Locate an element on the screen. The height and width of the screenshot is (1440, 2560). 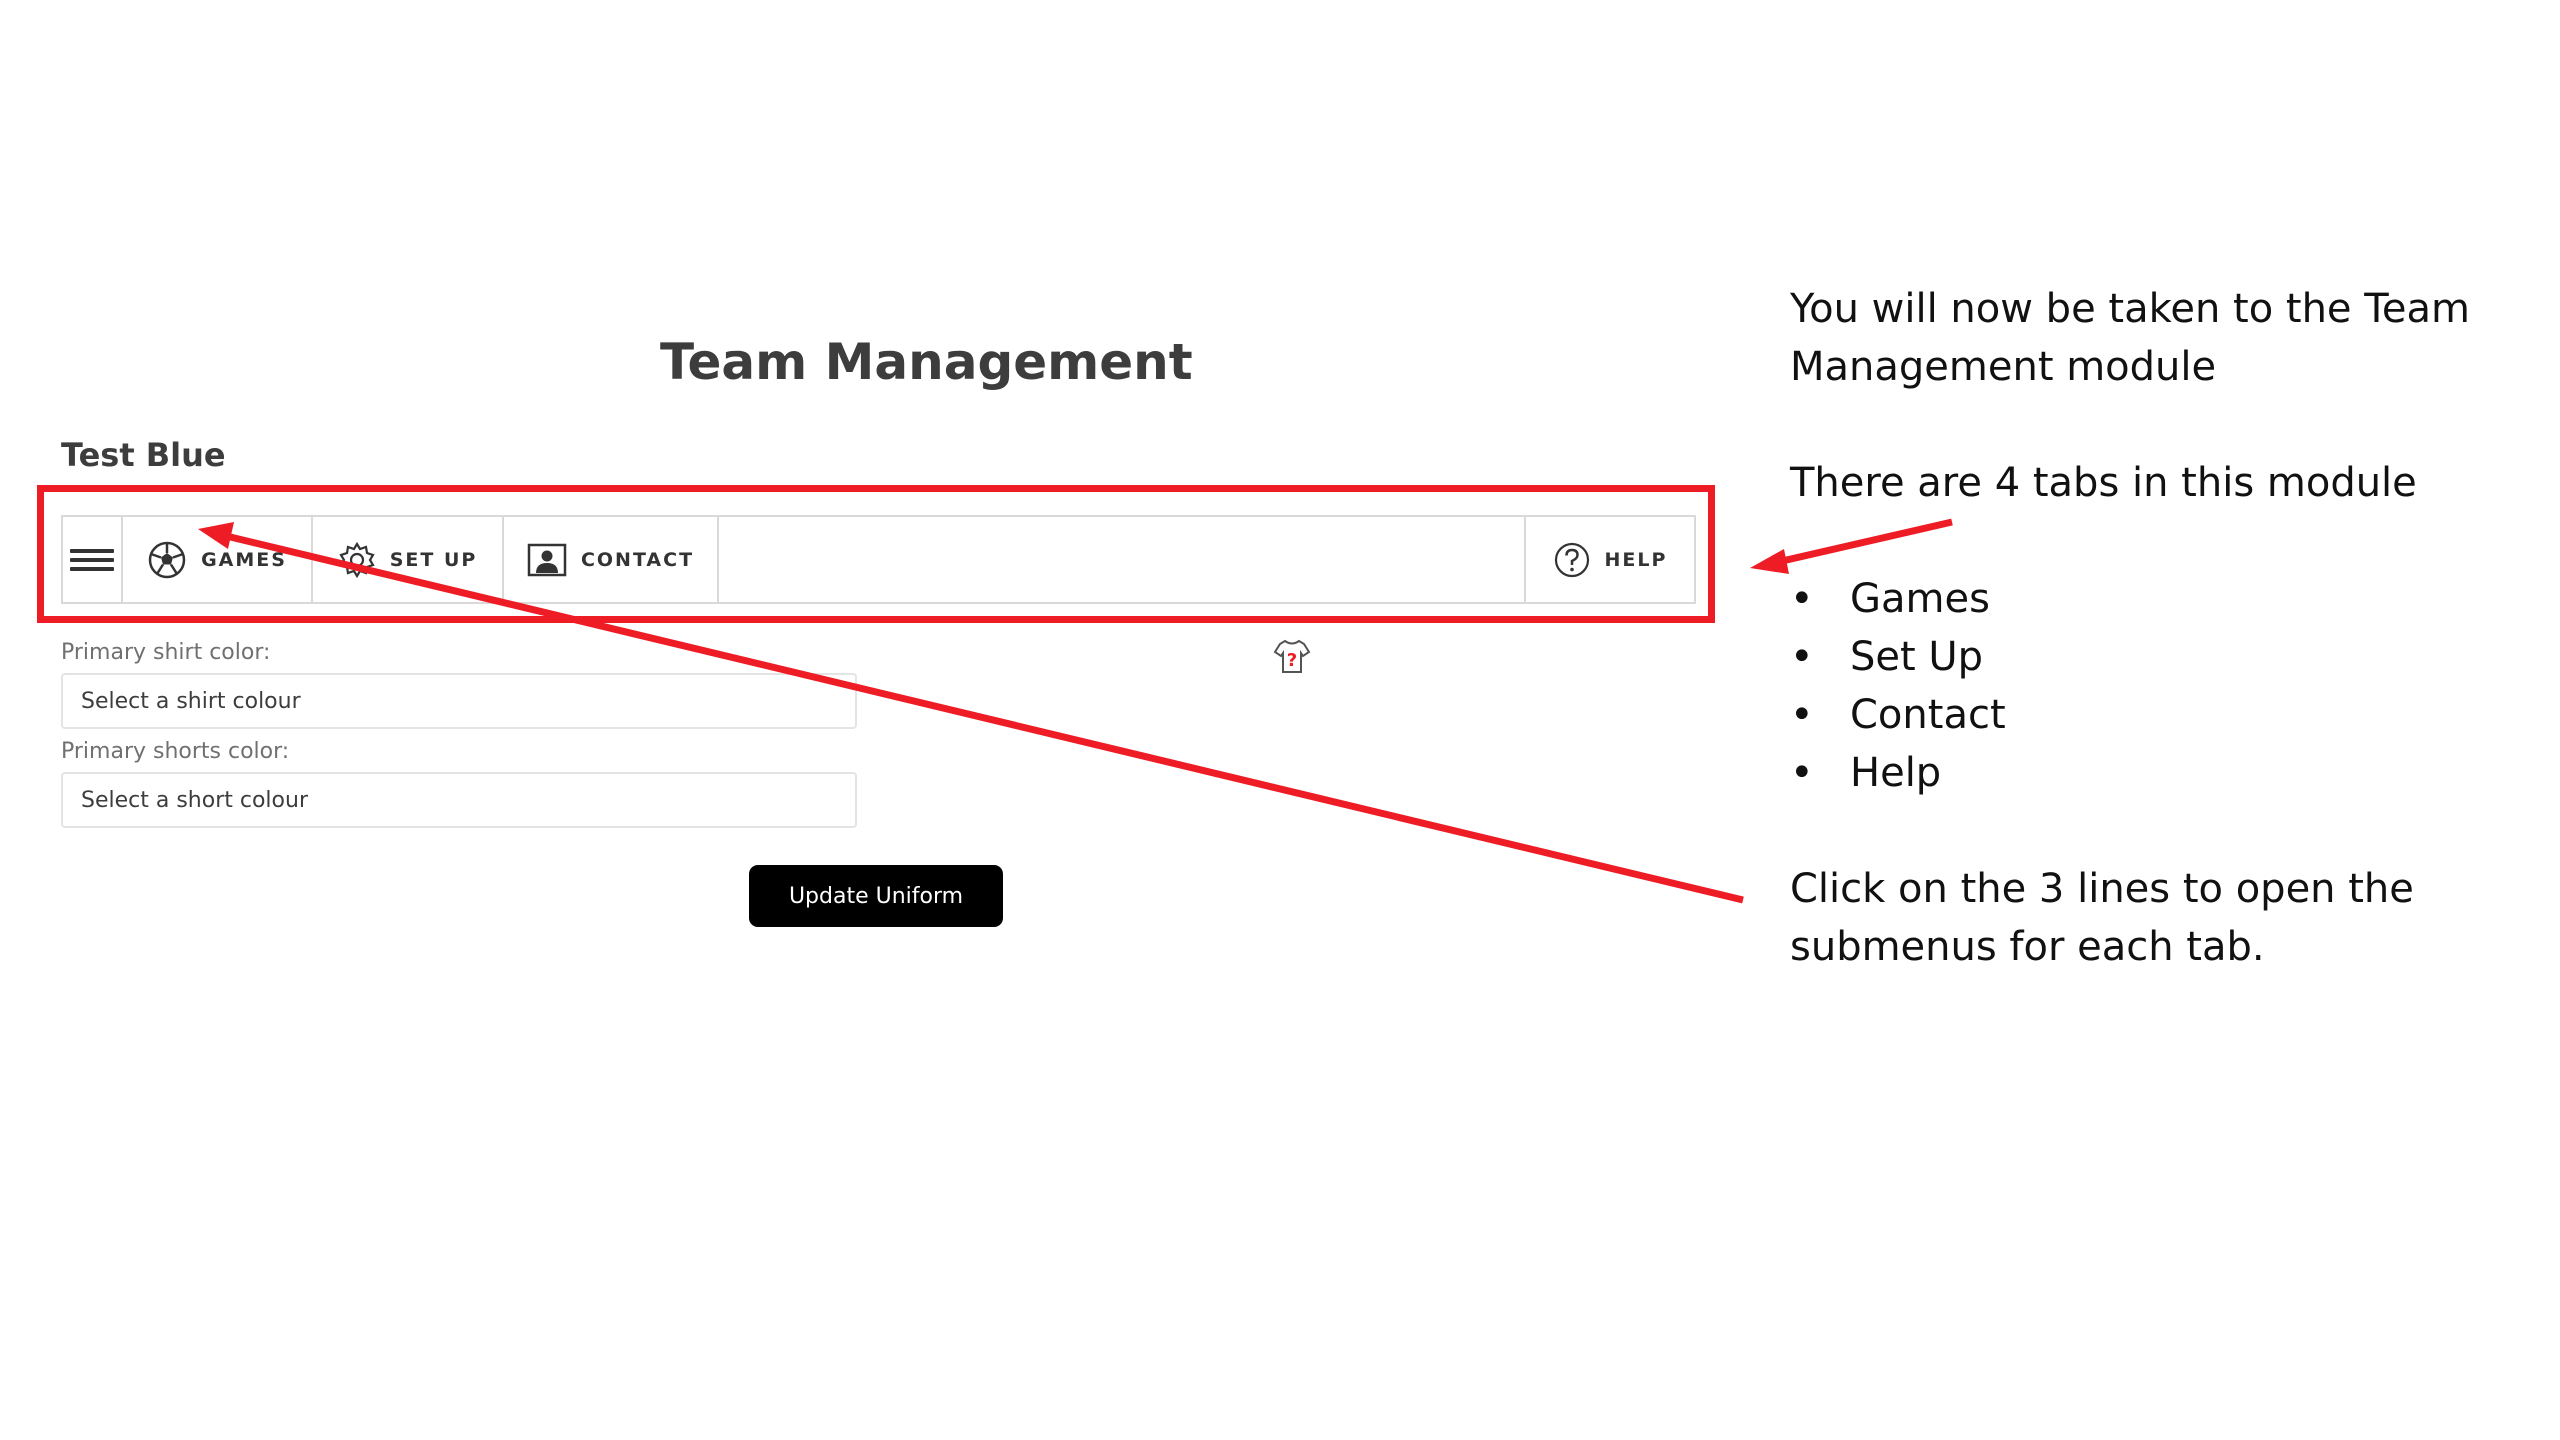
update-uniform-button: Update Uniform is located at coordinates (876, 896).